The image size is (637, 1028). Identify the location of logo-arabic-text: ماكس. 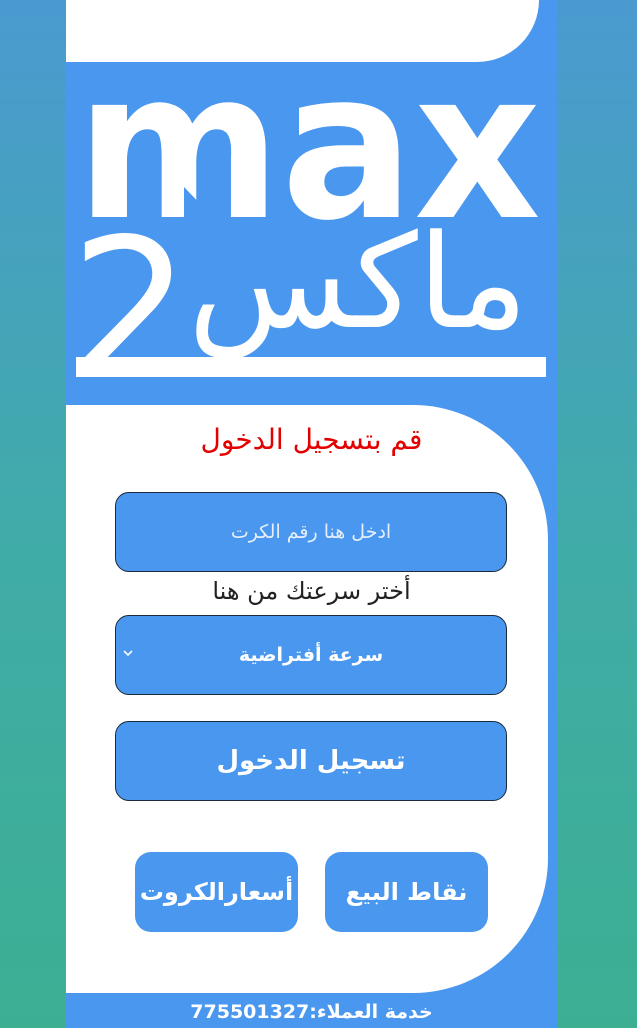
(358, 282).